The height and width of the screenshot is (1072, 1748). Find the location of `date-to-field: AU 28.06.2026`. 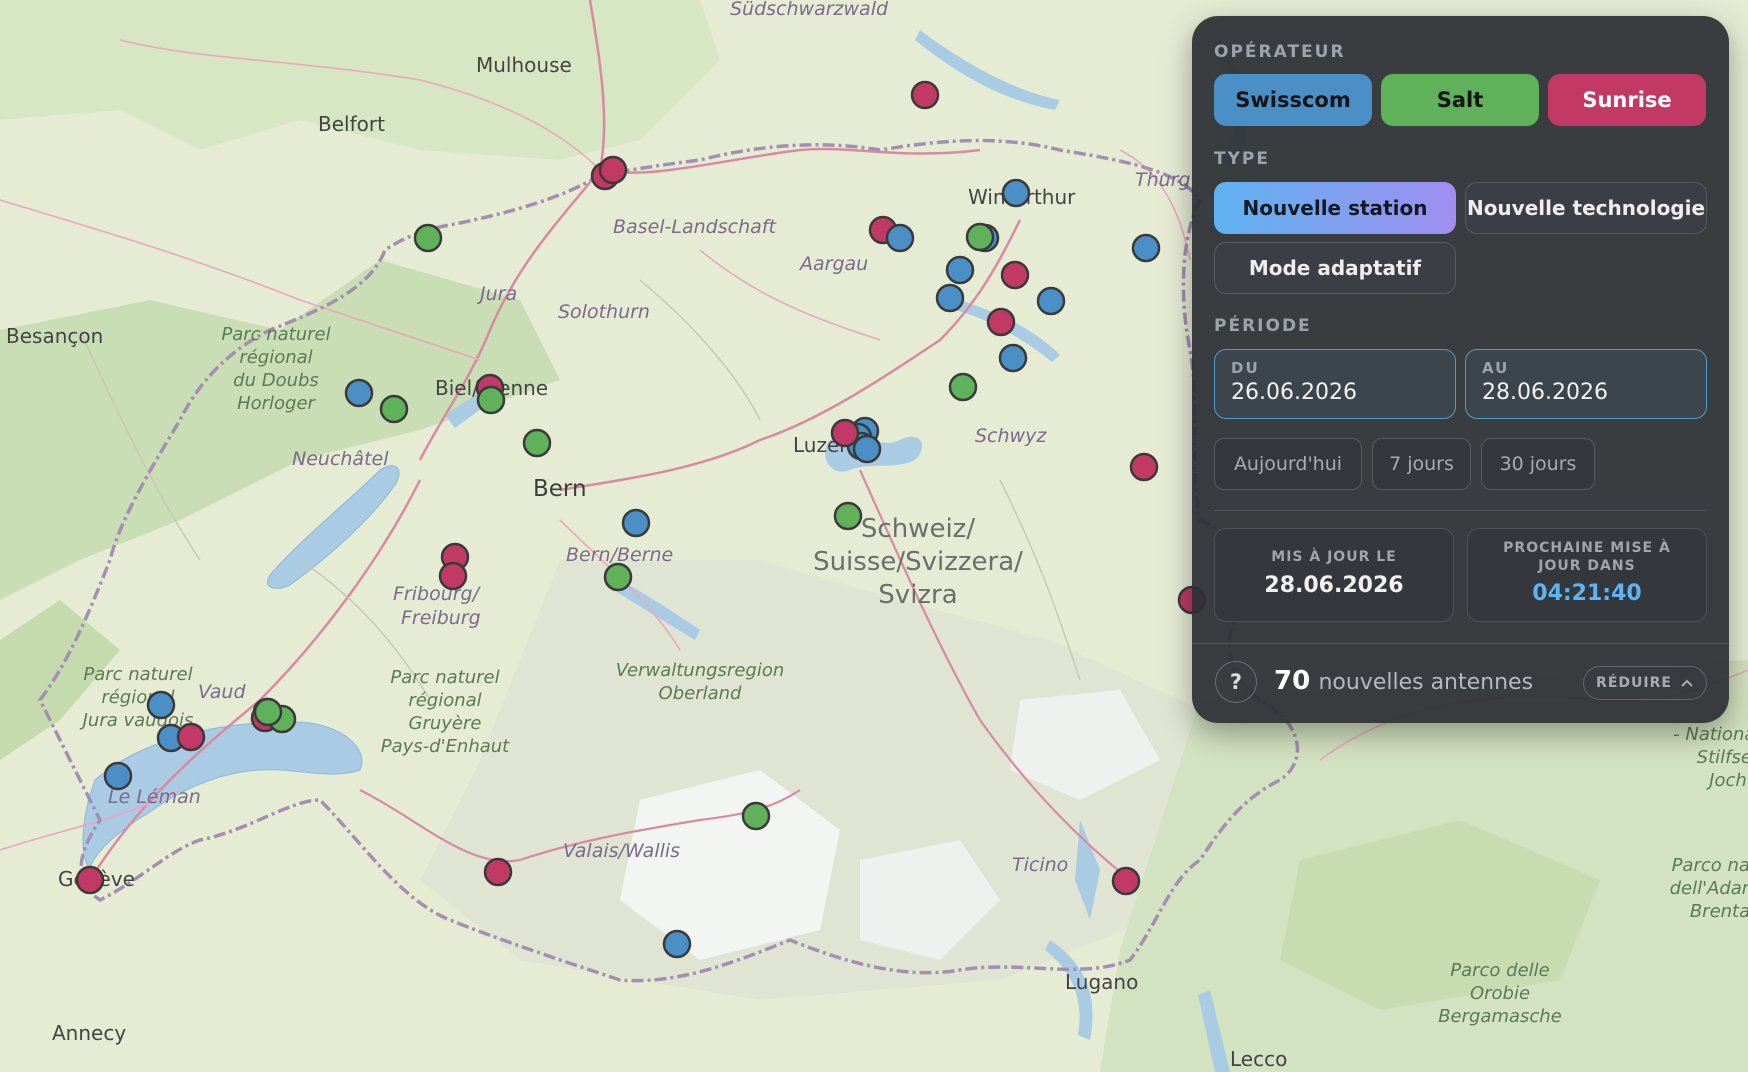

date-to-field: AU 28.06.2026 is located at coordinates (1586, 384).